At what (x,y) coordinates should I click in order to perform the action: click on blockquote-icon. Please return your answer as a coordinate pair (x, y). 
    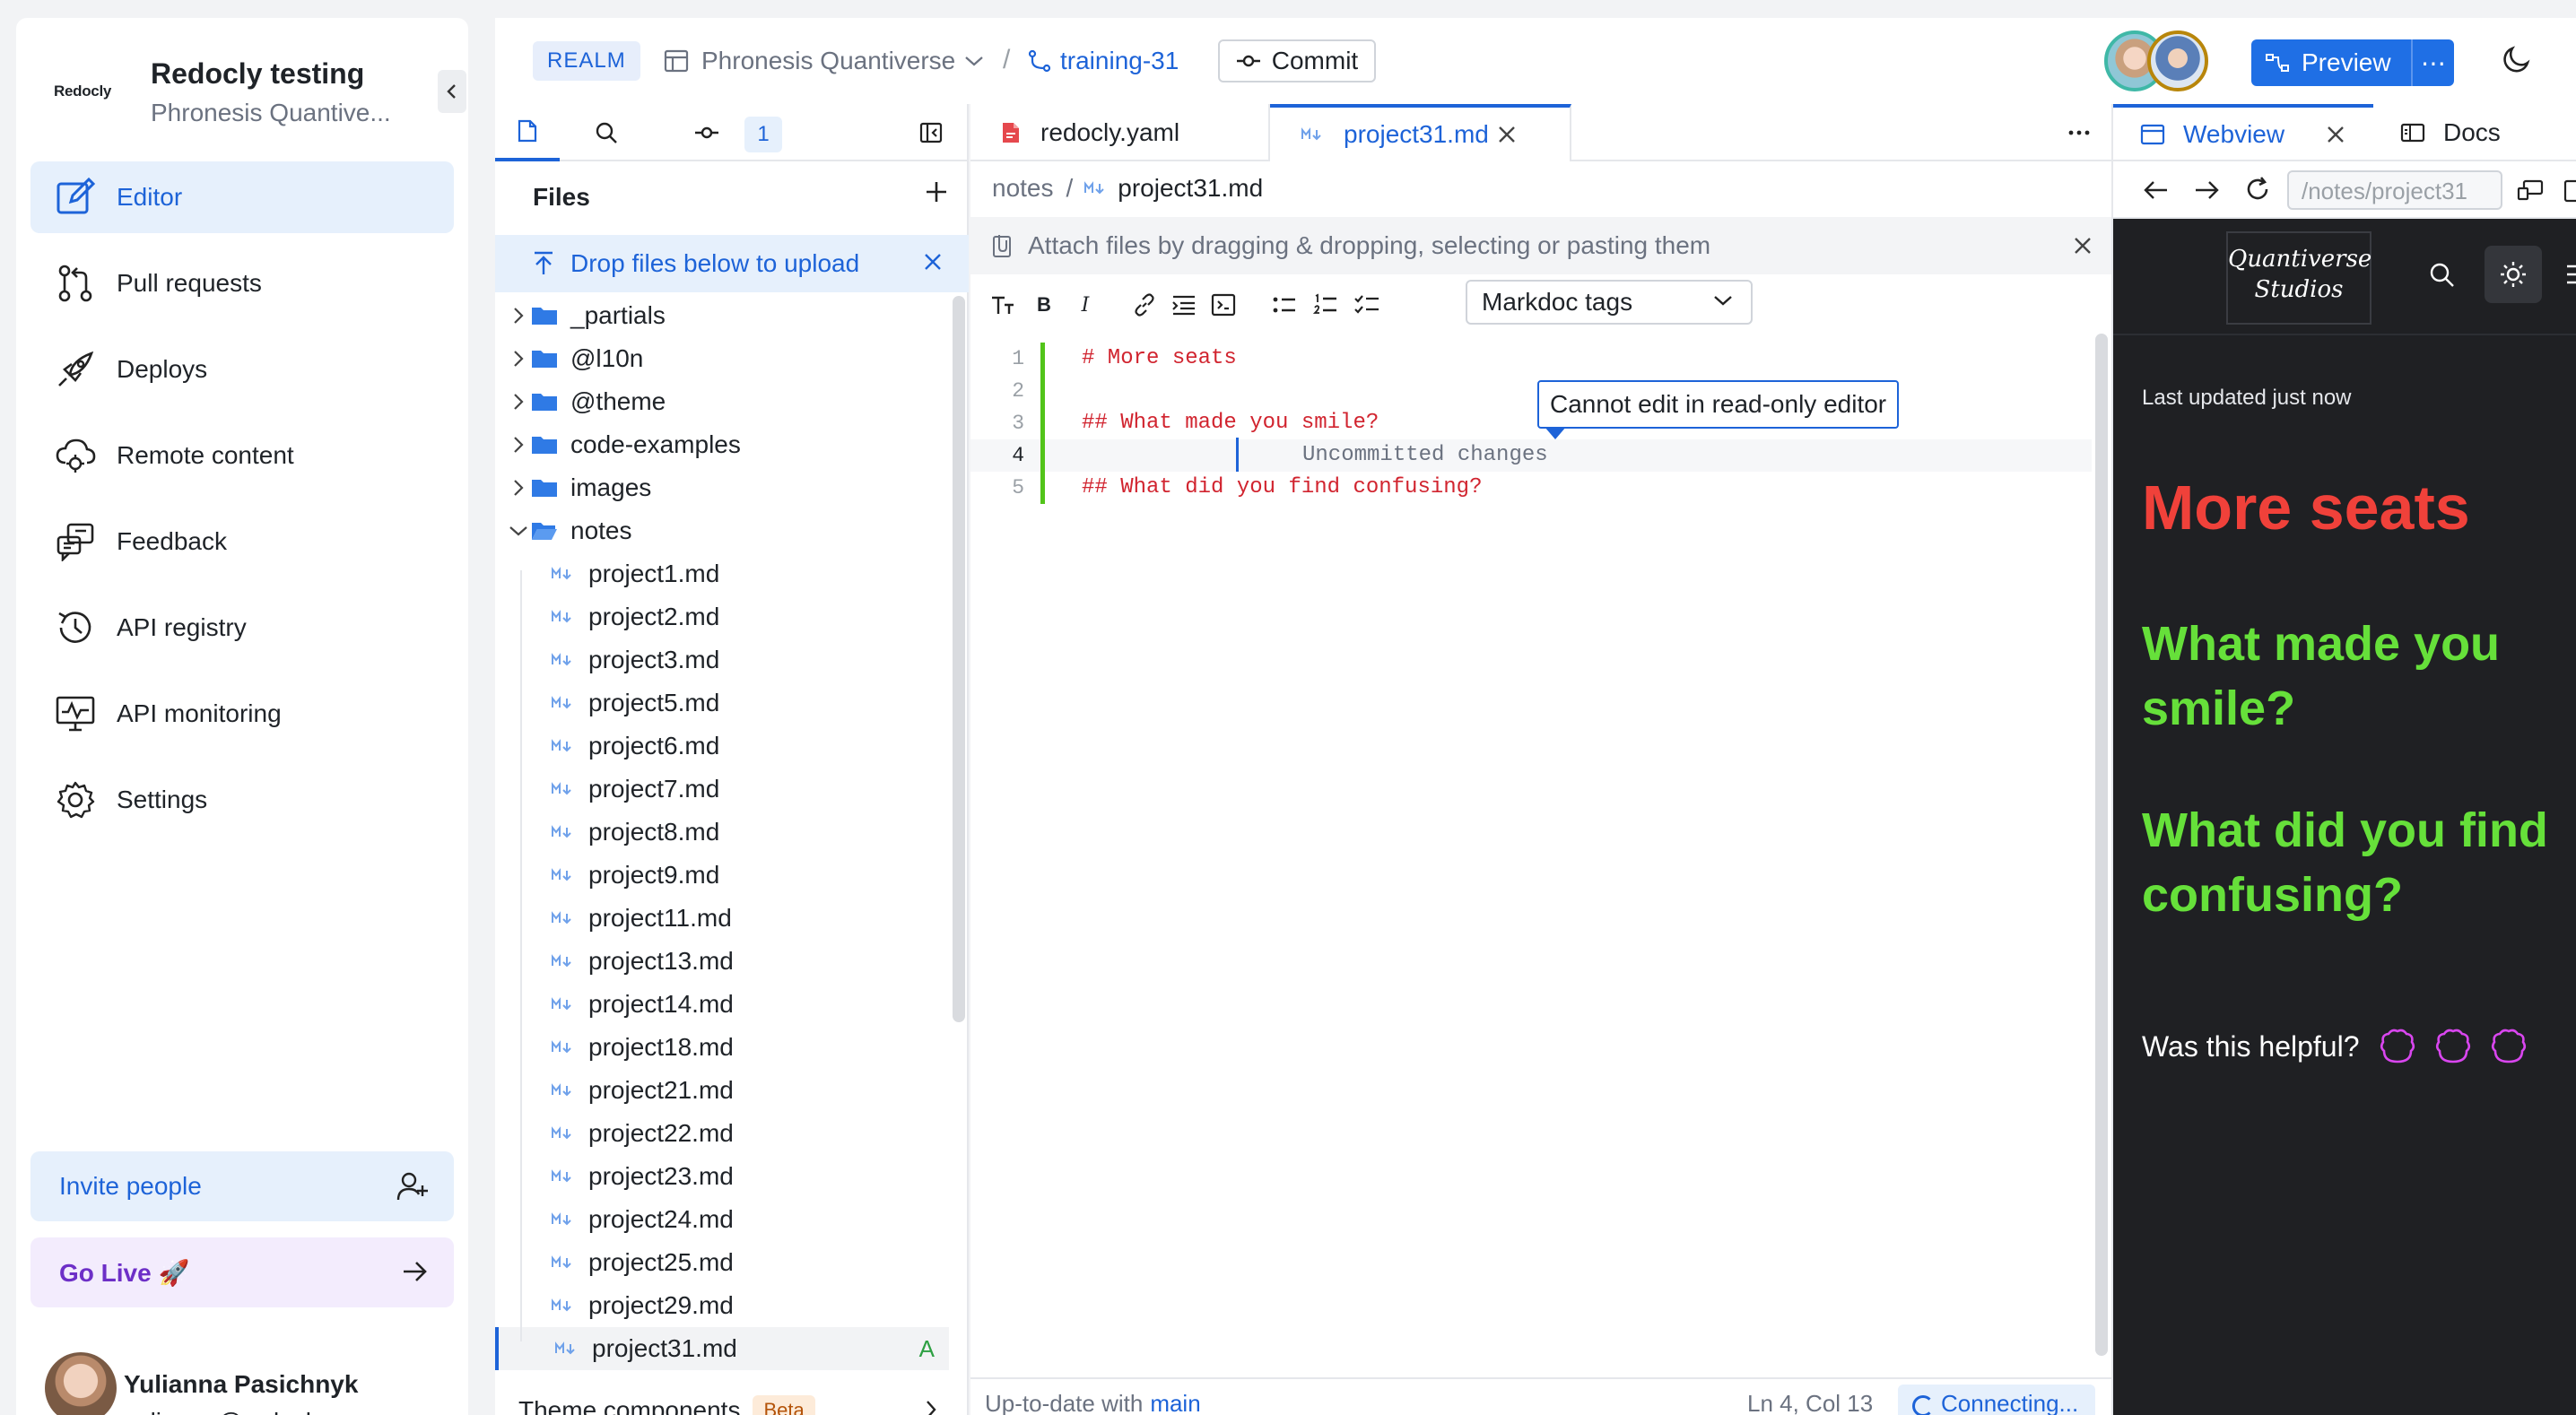
    Looking at the image, I should click on (1184, 305).